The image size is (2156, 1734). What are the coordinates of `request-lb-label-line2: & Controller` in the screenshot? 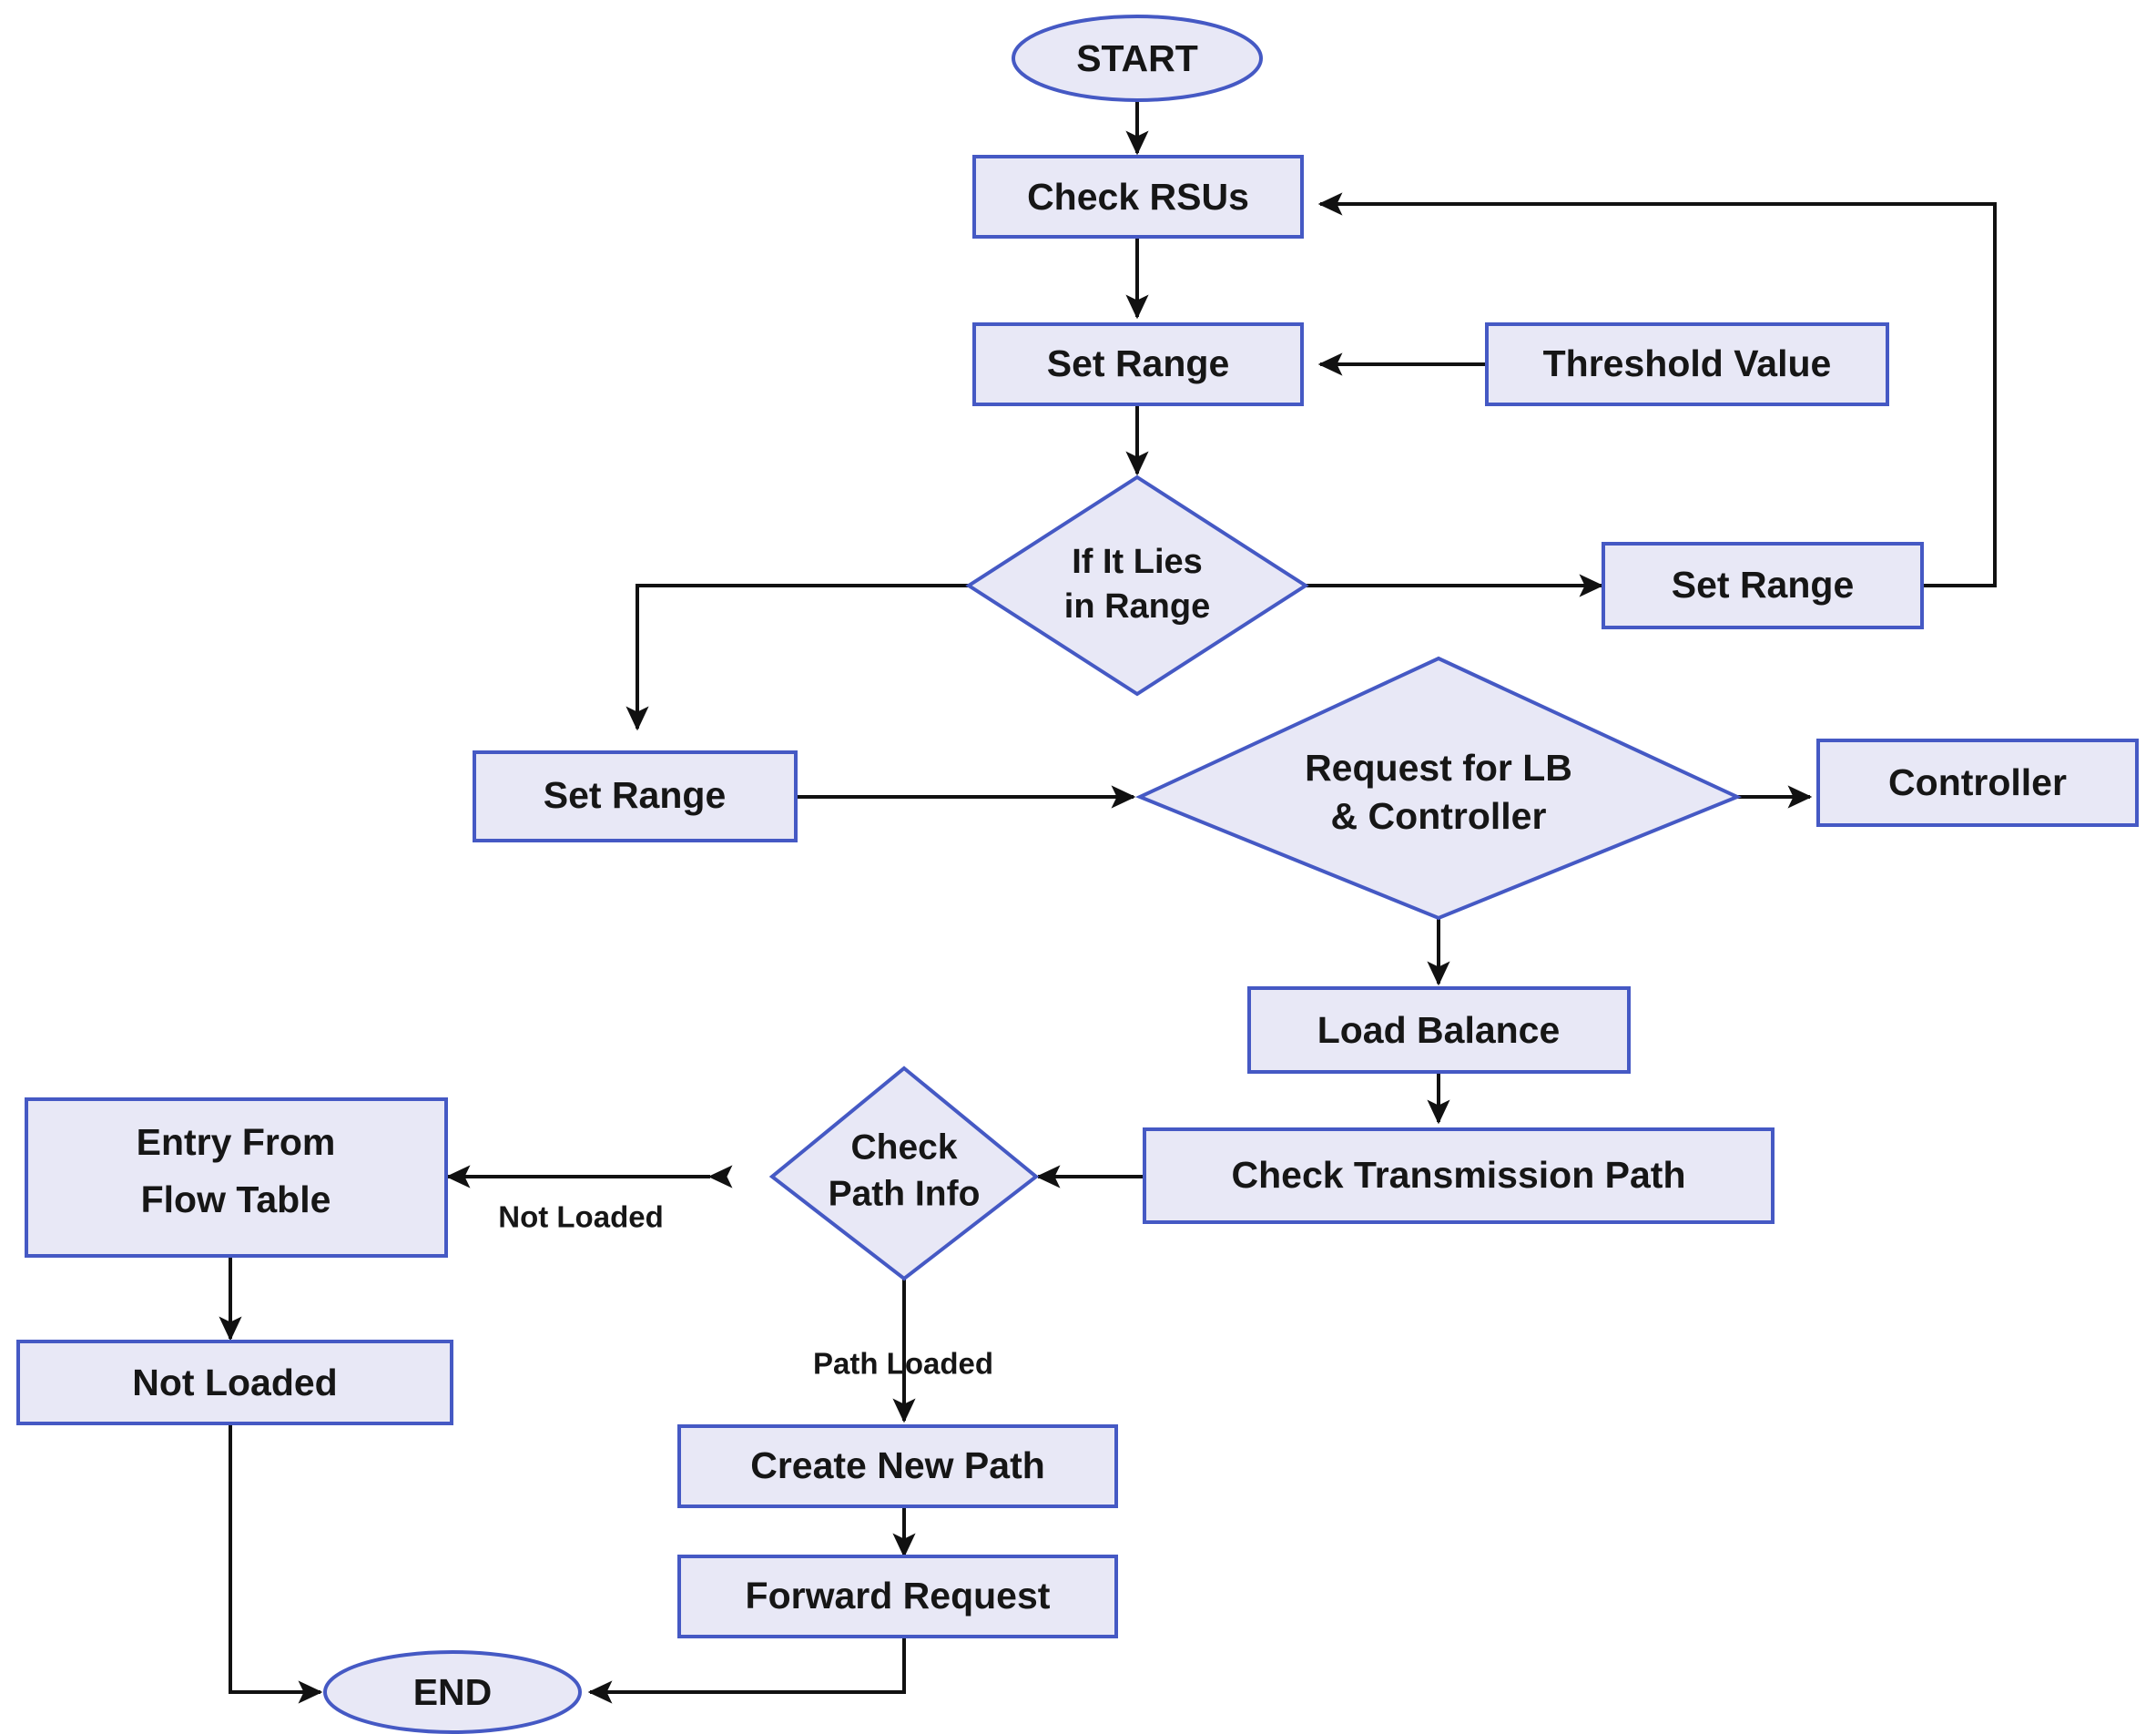 It's located at (1439, 816).